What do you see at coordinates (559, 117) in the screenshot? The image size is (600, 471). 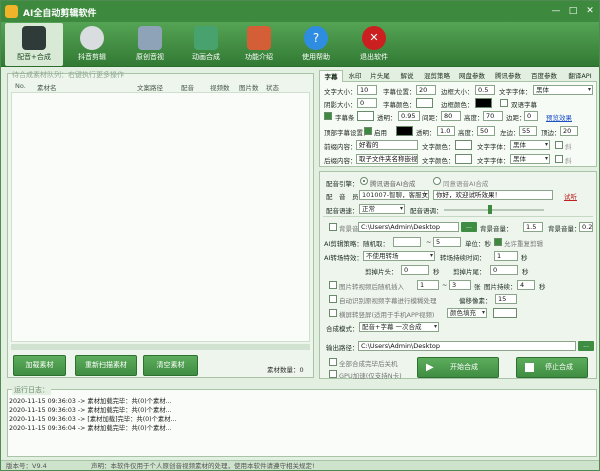 I see `preview-effect-link: 预览效果` at bounding box center [559, 117].